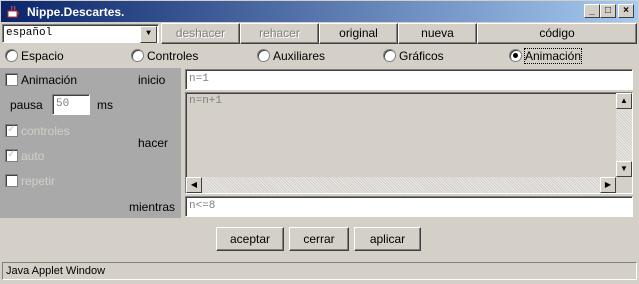 This screenshot has width=639, height=284. I want to click on tab-animacion: Animación, so click(546, 56).